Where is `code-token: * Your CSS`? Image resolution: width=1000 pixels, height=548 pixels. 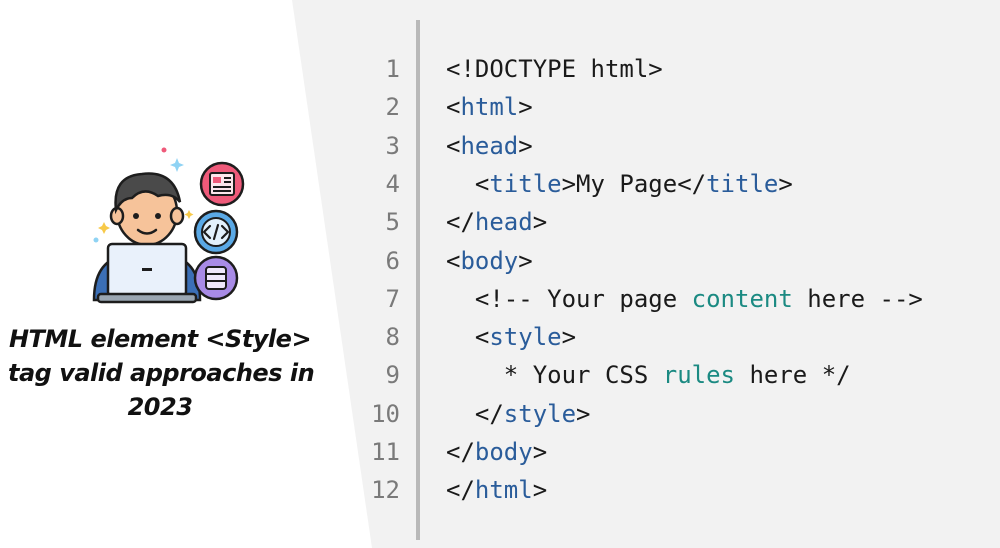
code-token: * Your CSS is located at coordinates (554, 375).